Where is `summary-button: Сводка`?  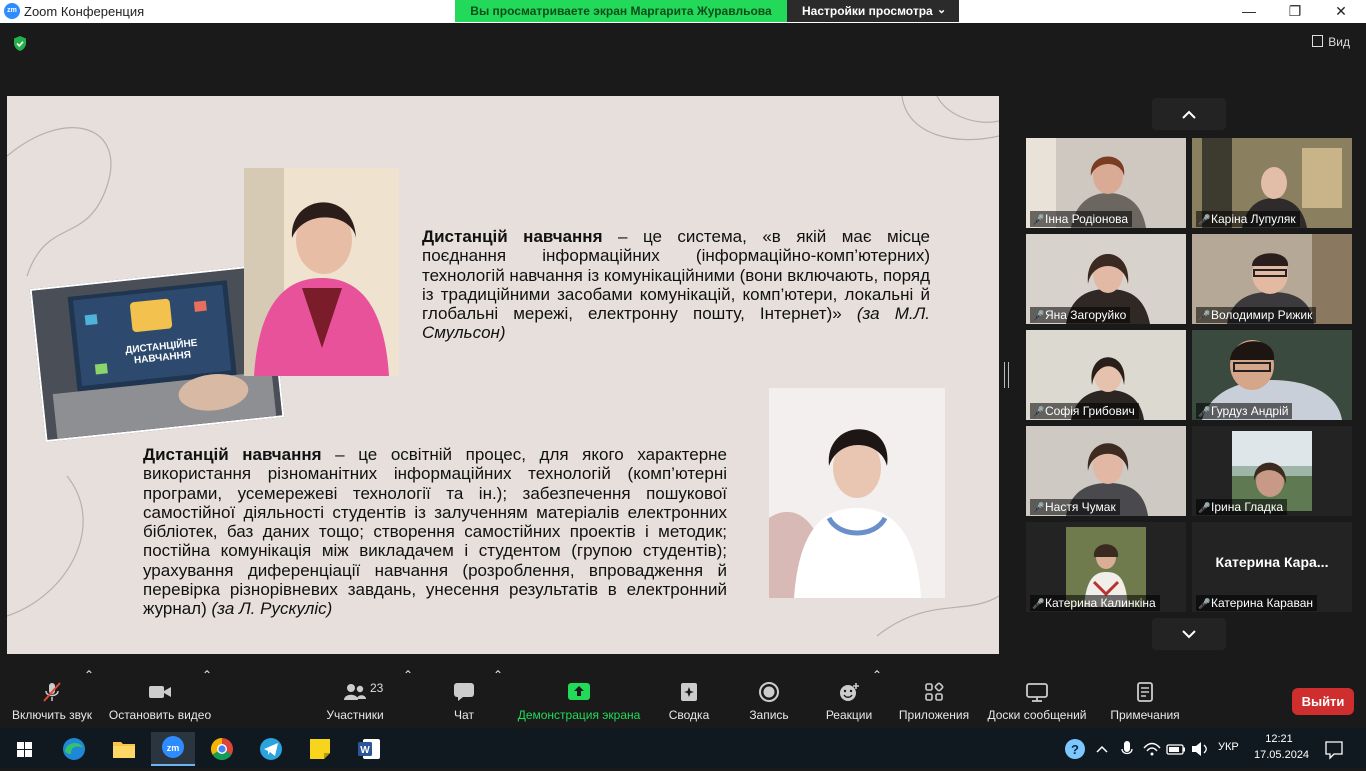 summary-button: Сводка is located at coordinates (689, 698).